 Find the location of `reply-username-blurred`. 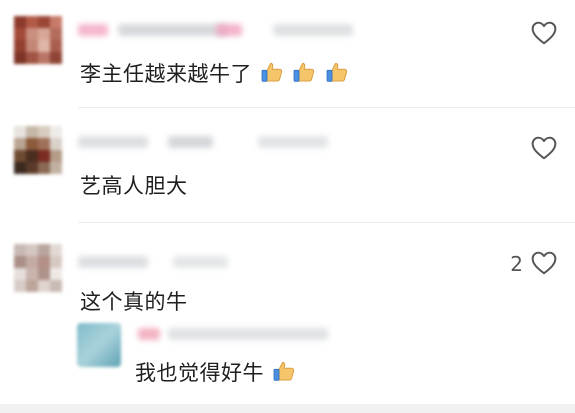

reply-username-blurred is located at coordinates (253, 334).